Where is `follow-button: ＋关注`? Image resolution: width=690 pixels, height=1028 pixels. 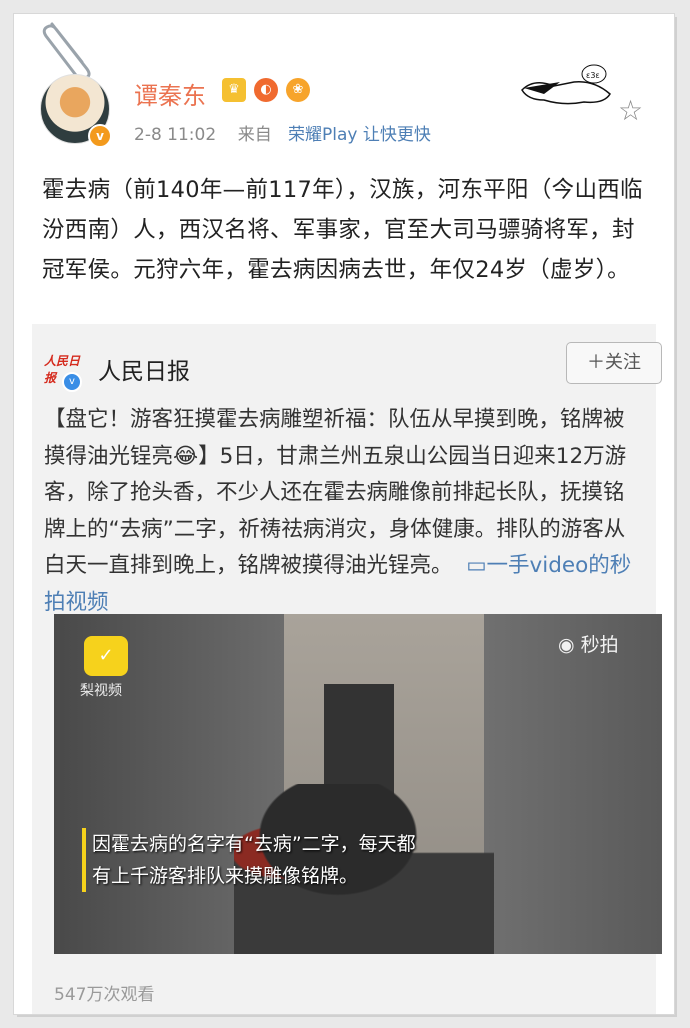 follow-button: ＋关注 is located at coordinates (614, 363).